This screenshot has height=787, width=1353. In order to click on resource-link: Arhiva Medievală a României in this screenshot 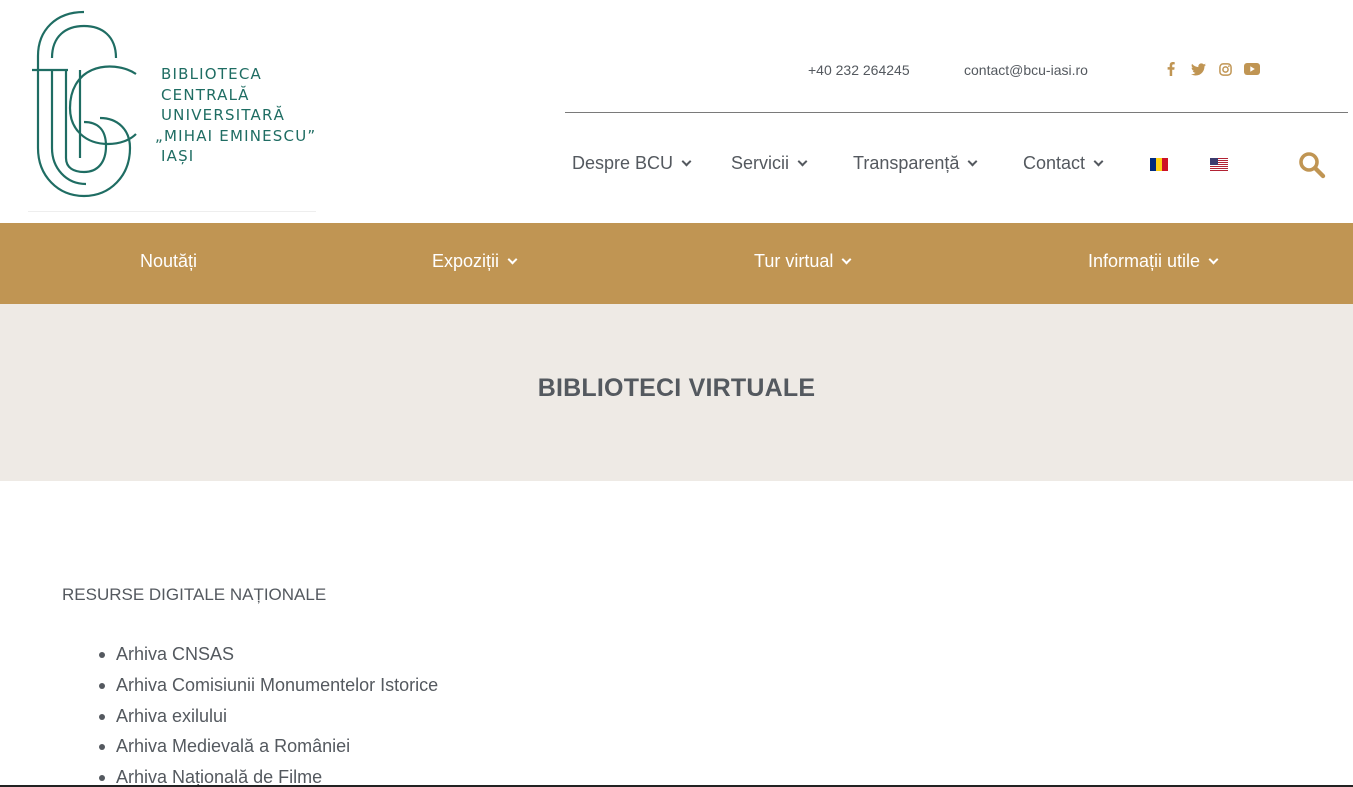, I will do `click(268, 750)`.